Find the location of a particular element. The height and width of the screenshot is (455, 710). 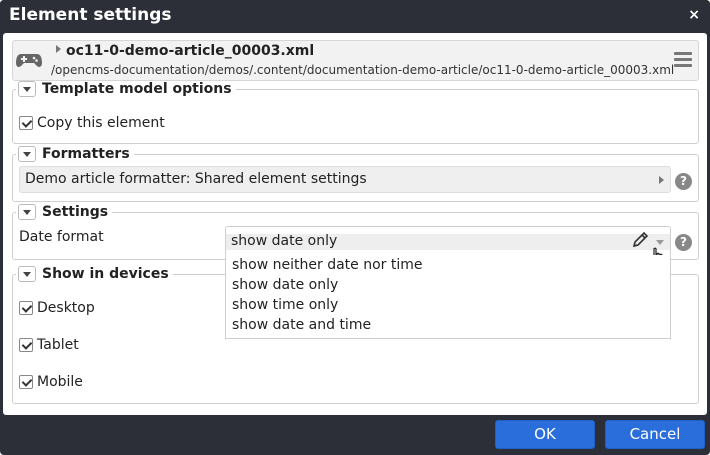

fieldset-label: Template model options is located at coordinates (137, 89).